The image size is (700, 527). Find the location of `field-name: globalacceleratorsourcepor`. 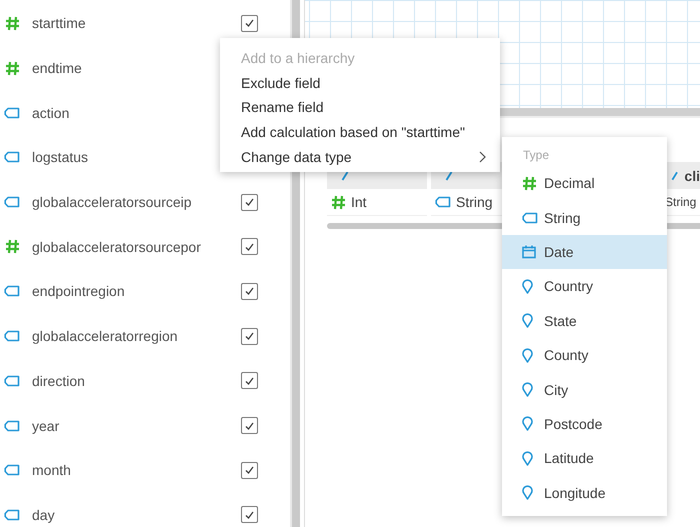

field-name: globalacceleratorsourcepor is located at coordinates (136, 246).